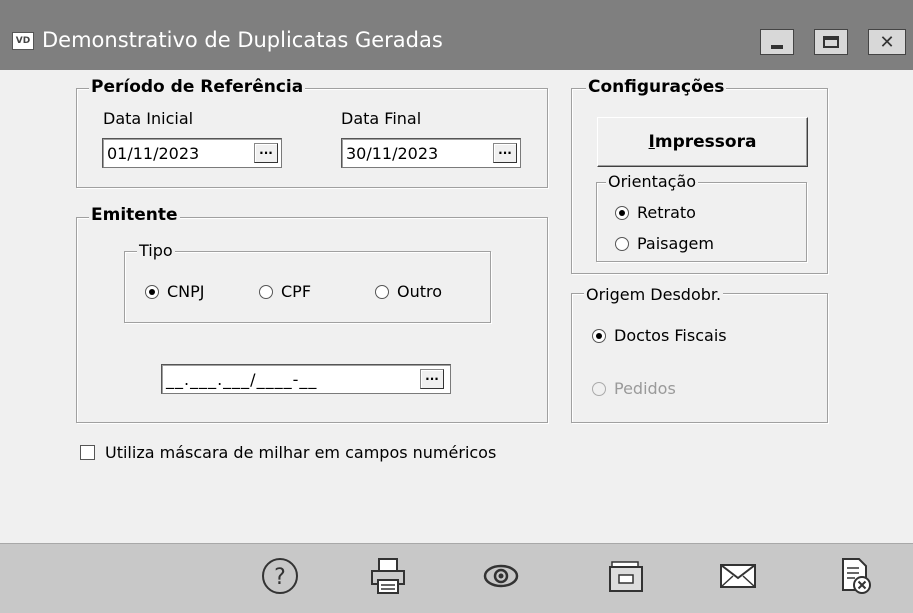 The width and height of the screenshot is (913, 613). I want to click on emitente-document-mask: __.___.___/____-__, so click(242, 379).